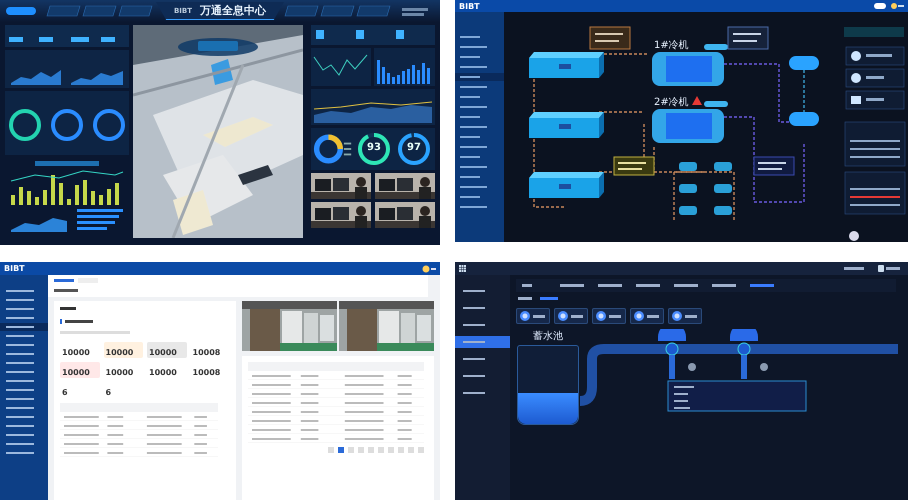 The width and height of the screenshot is (908, 500). Describe the element at coordinates (429, 268) in the screenshot. I see `user-icon` at that location.